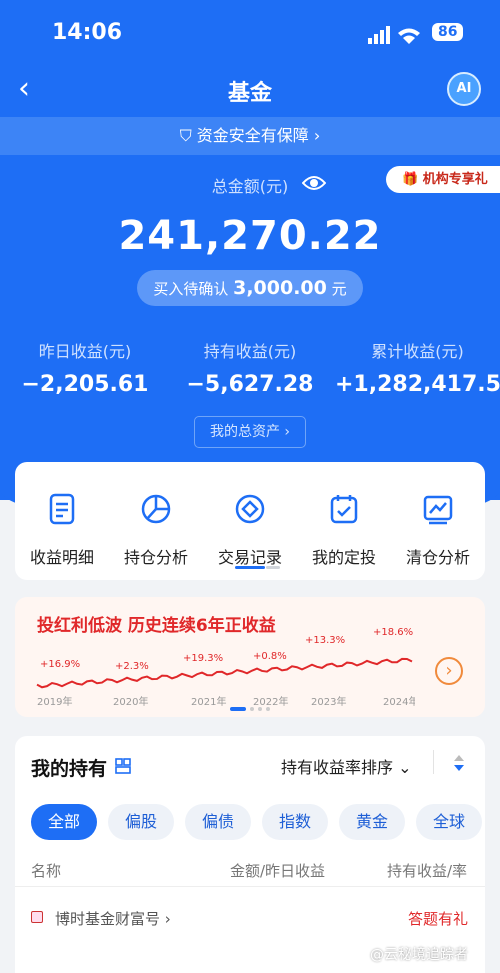  Describe the element at coordinates (339, 289) in the screenshot. I see `pending-unit: 元` at that location.